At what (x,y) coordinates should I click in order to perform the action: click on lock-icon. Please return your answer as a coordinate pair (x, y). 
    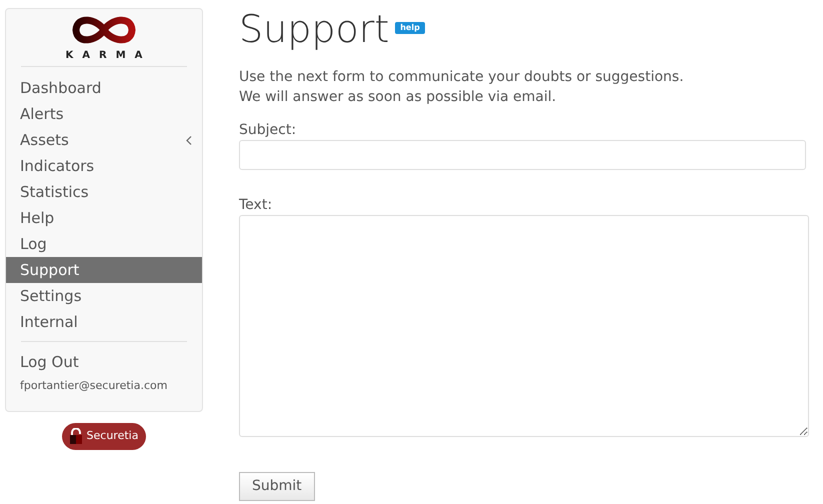
    Looking at the image, I should click on (75, 436).